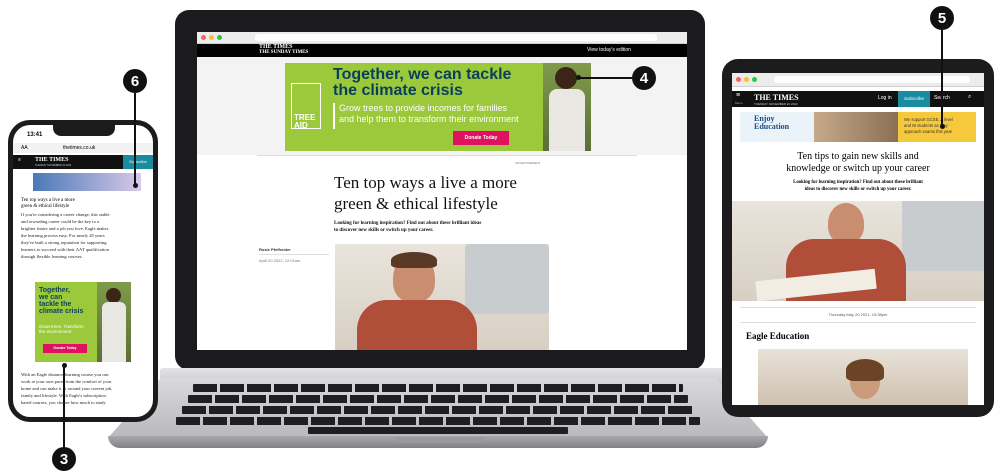 This screenshot has height=475, width=1000. I want to click on tablet-browser-toolbar, so click(858, 80).